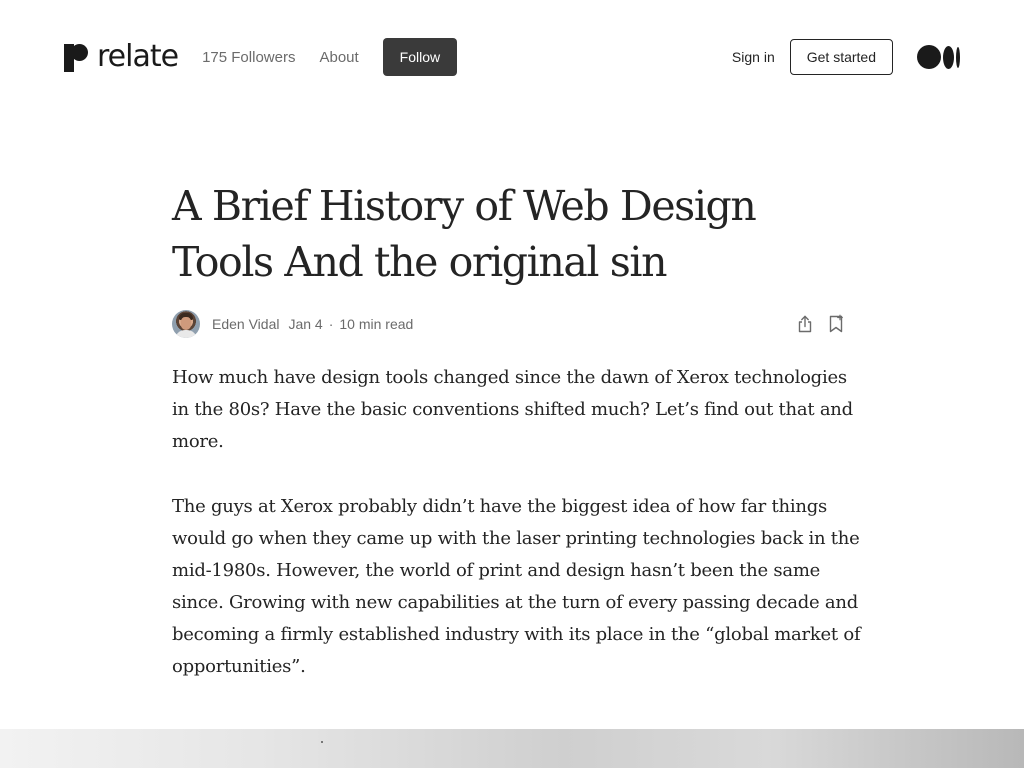  What do you see at coordinates (376, 324) in the screenshot?
I see `read-time: 10 min read` at bounding box center [376, 324].